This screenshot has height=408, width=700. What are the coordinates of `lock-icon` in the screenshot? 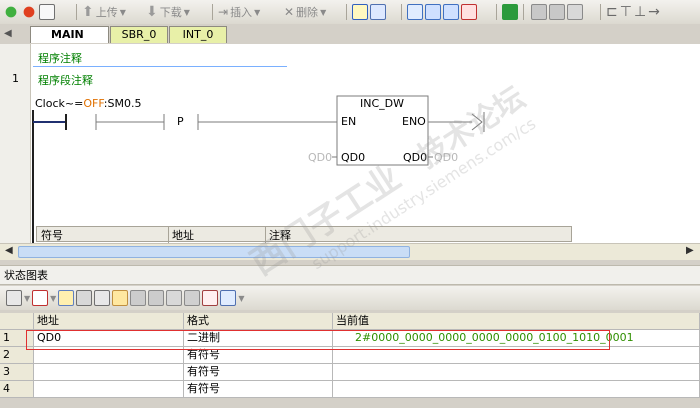 It's located at (539, 12).